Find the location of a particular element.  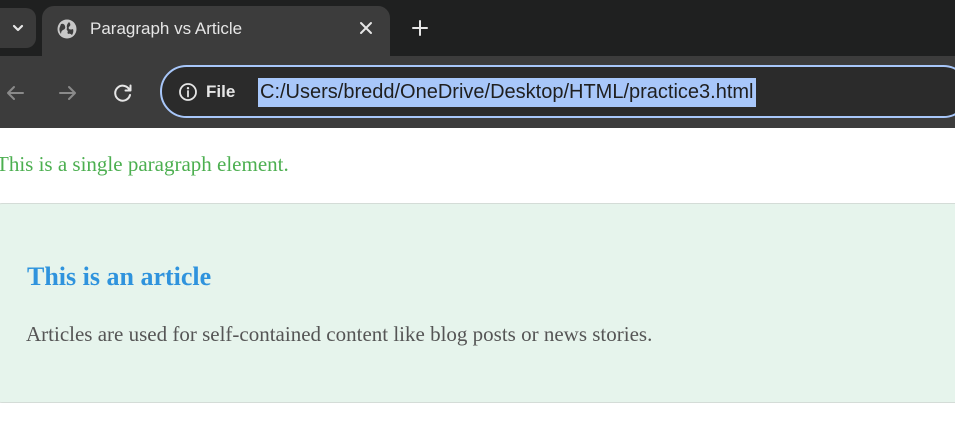

globe-icon is located at coordinates (67, 29).